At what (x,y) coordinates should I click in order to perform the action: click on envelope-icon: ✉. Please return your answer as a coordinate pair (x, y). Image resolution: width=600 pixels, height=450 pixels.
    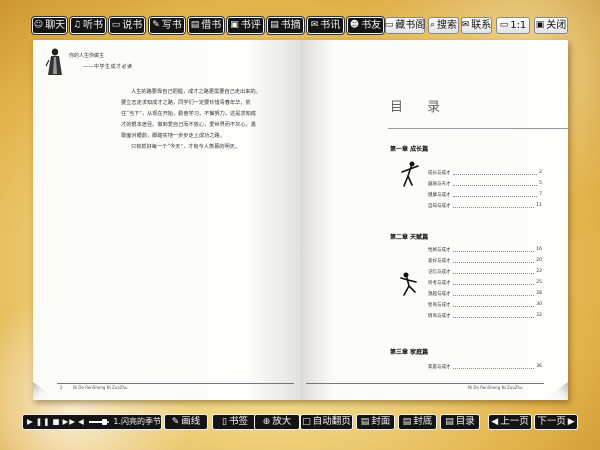
    Looking at the image, I should click on (465, 25).